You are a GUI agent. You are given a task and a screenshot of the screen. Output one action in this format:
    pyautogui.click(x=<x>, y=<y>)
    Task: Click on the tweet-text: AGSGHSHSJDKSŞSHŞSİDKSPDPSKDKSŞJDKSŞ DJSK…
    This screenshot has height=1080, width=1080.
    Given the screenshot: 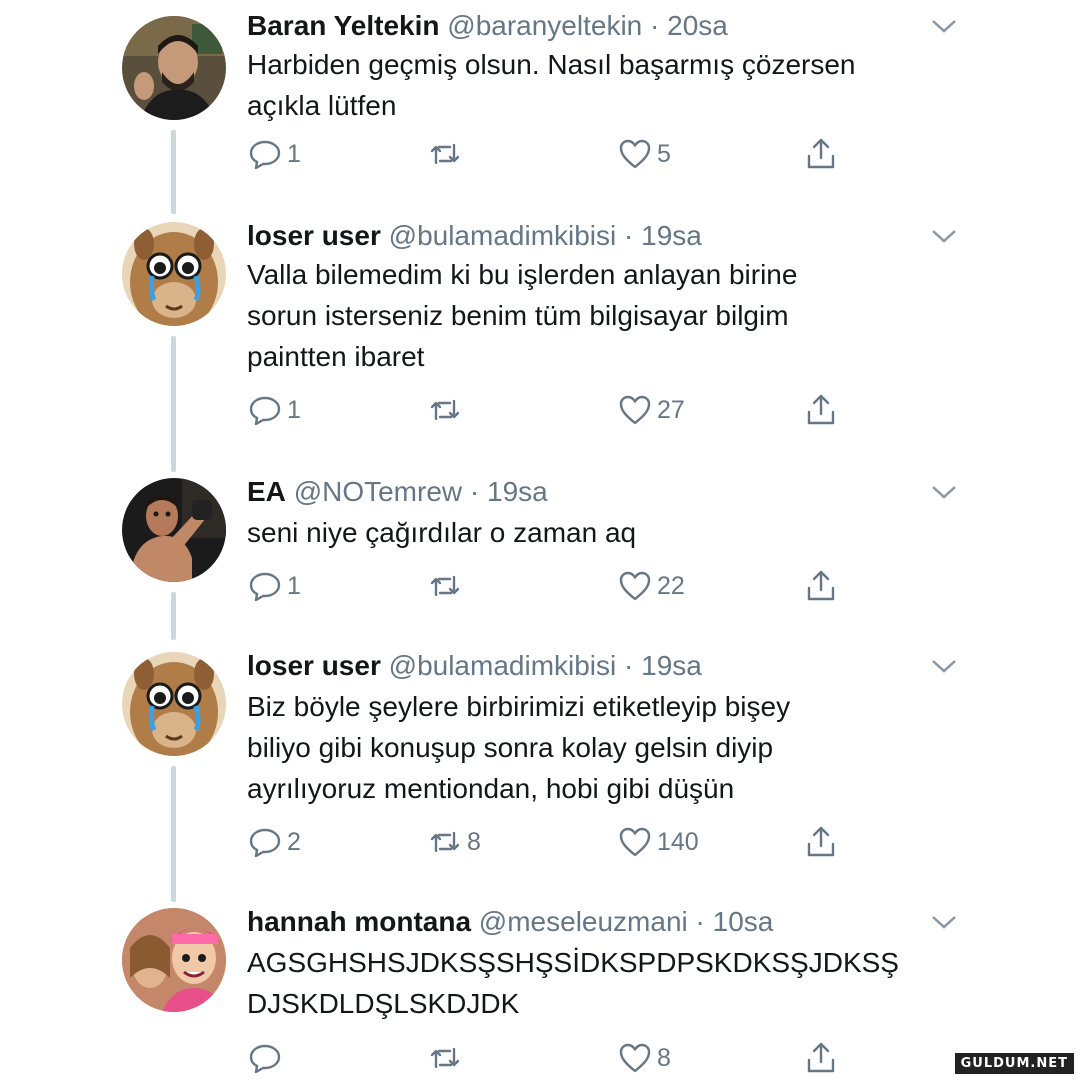 What is the action you would take?
    pyautogui.click(x=607, y=983)
    